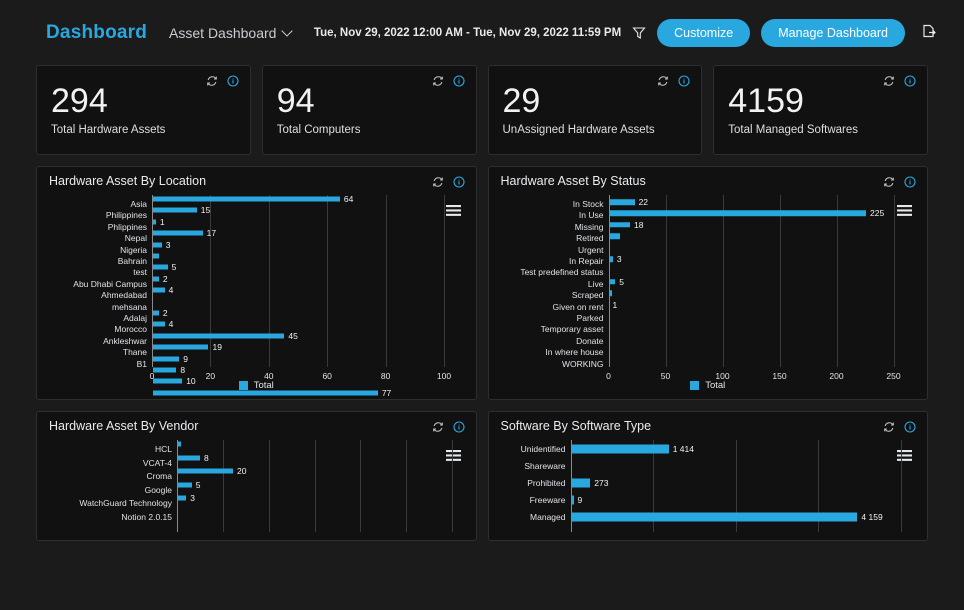  Describe the element at coordinates (704, 32) in the screenshot. I see `customize-button: Customize` at that location.